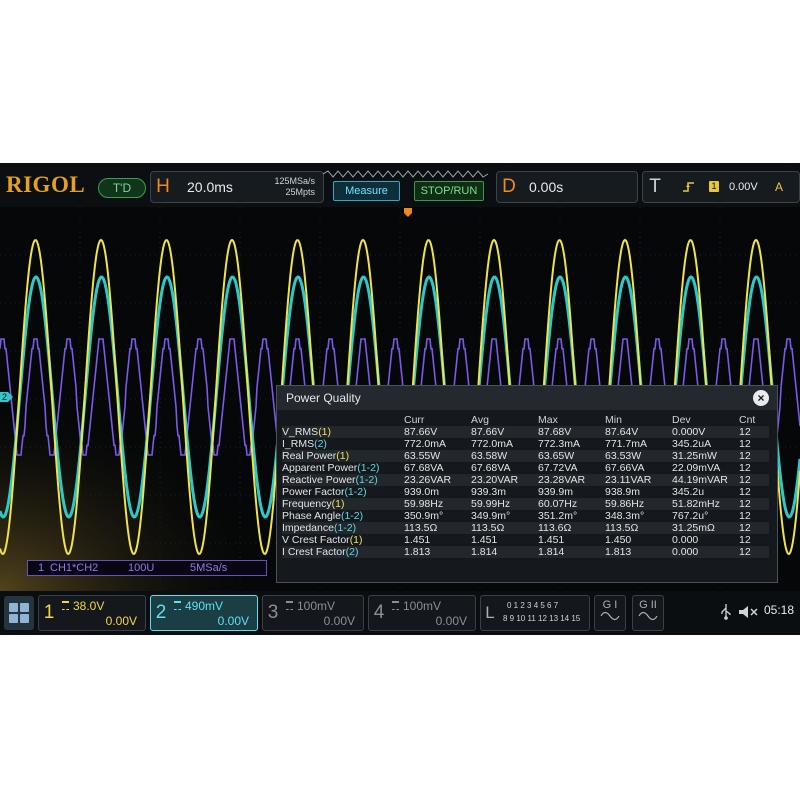 This screenshot has width=800, height=800. I want to click on cell-max: 23.28VAR, so click(571, 480).